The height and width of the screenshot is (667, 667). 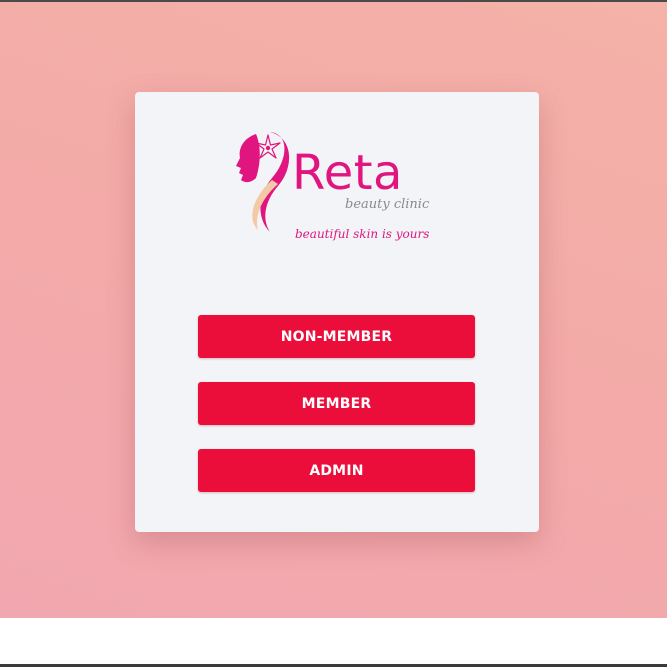 What do you see at coordinates (347, 173) in the screenshot?
I see `brand-name: Reta` at bounding box center [347, 173].